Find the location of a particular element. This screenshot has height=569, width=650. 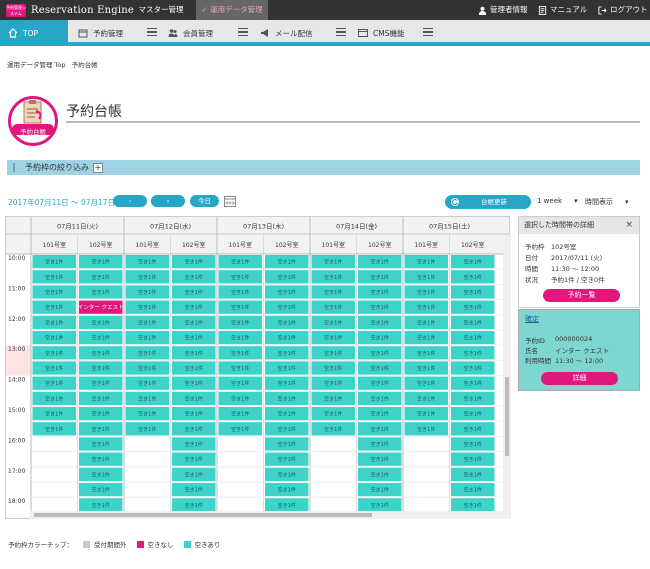

booking-key: 氏名 is located at coordinates (531, 351).